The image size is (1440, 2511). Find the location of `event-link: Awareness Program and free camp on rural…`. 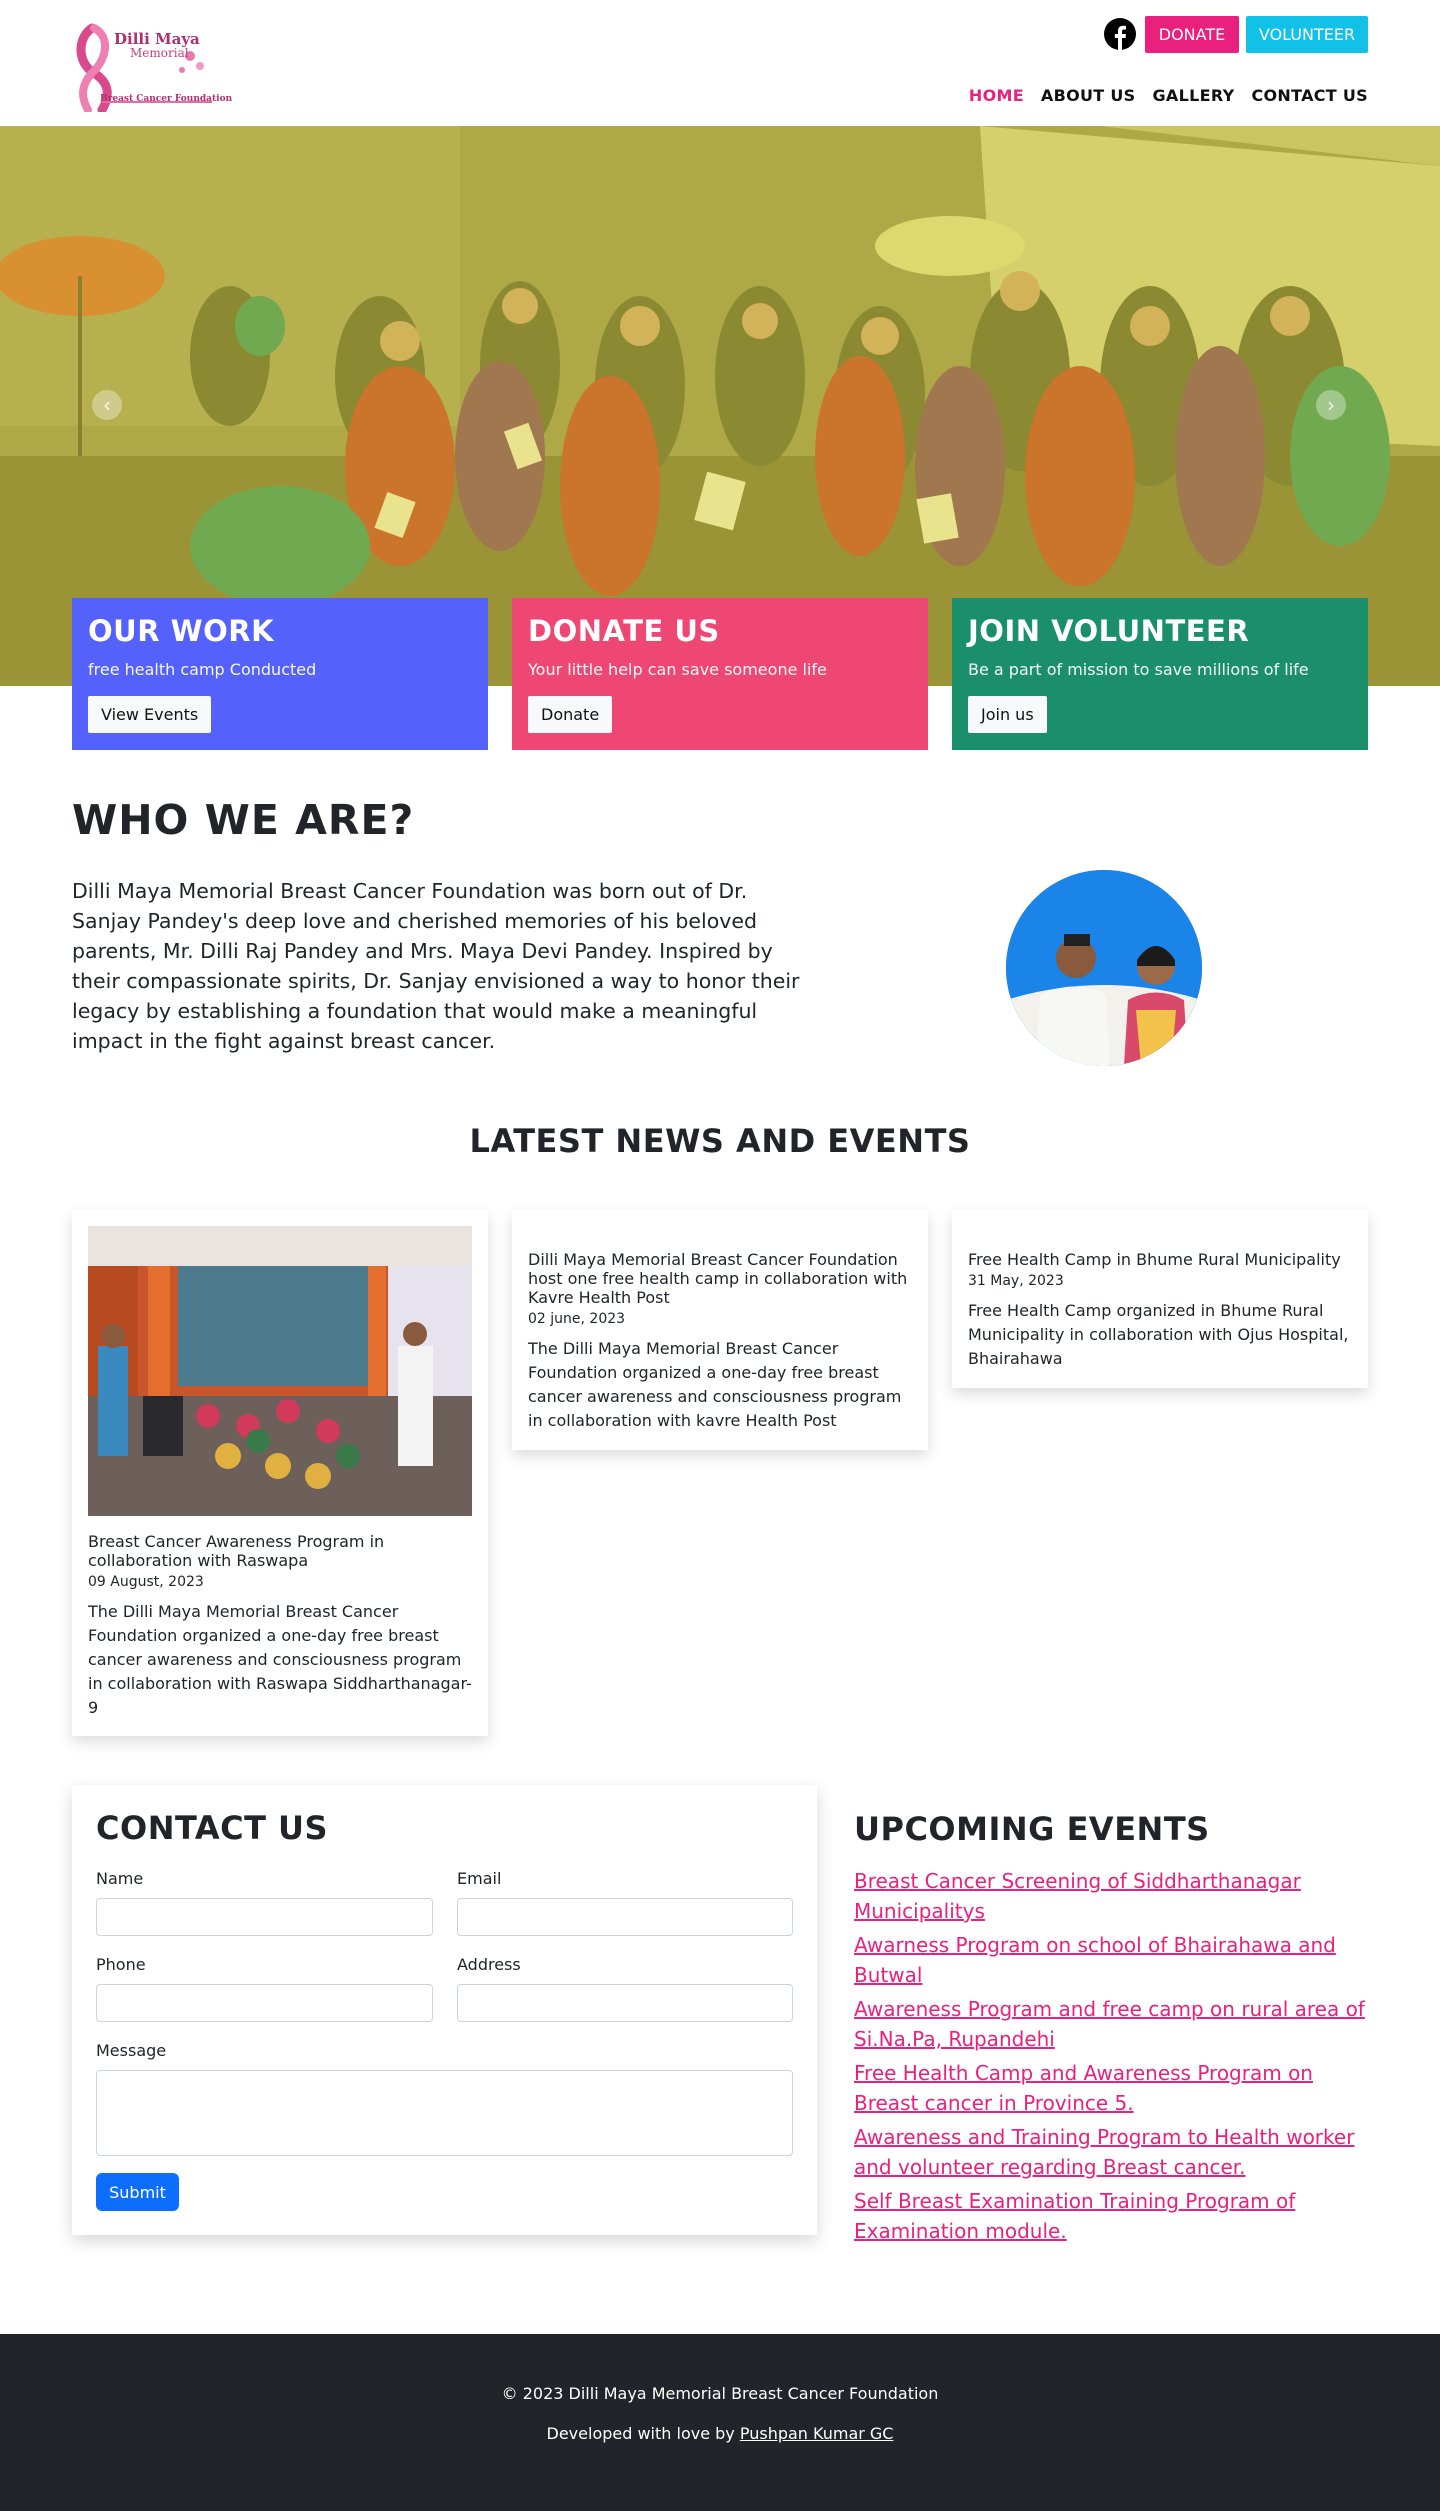

event-link: Awareness Program and free camp on rural… is located at coordinates (1109, 2024).